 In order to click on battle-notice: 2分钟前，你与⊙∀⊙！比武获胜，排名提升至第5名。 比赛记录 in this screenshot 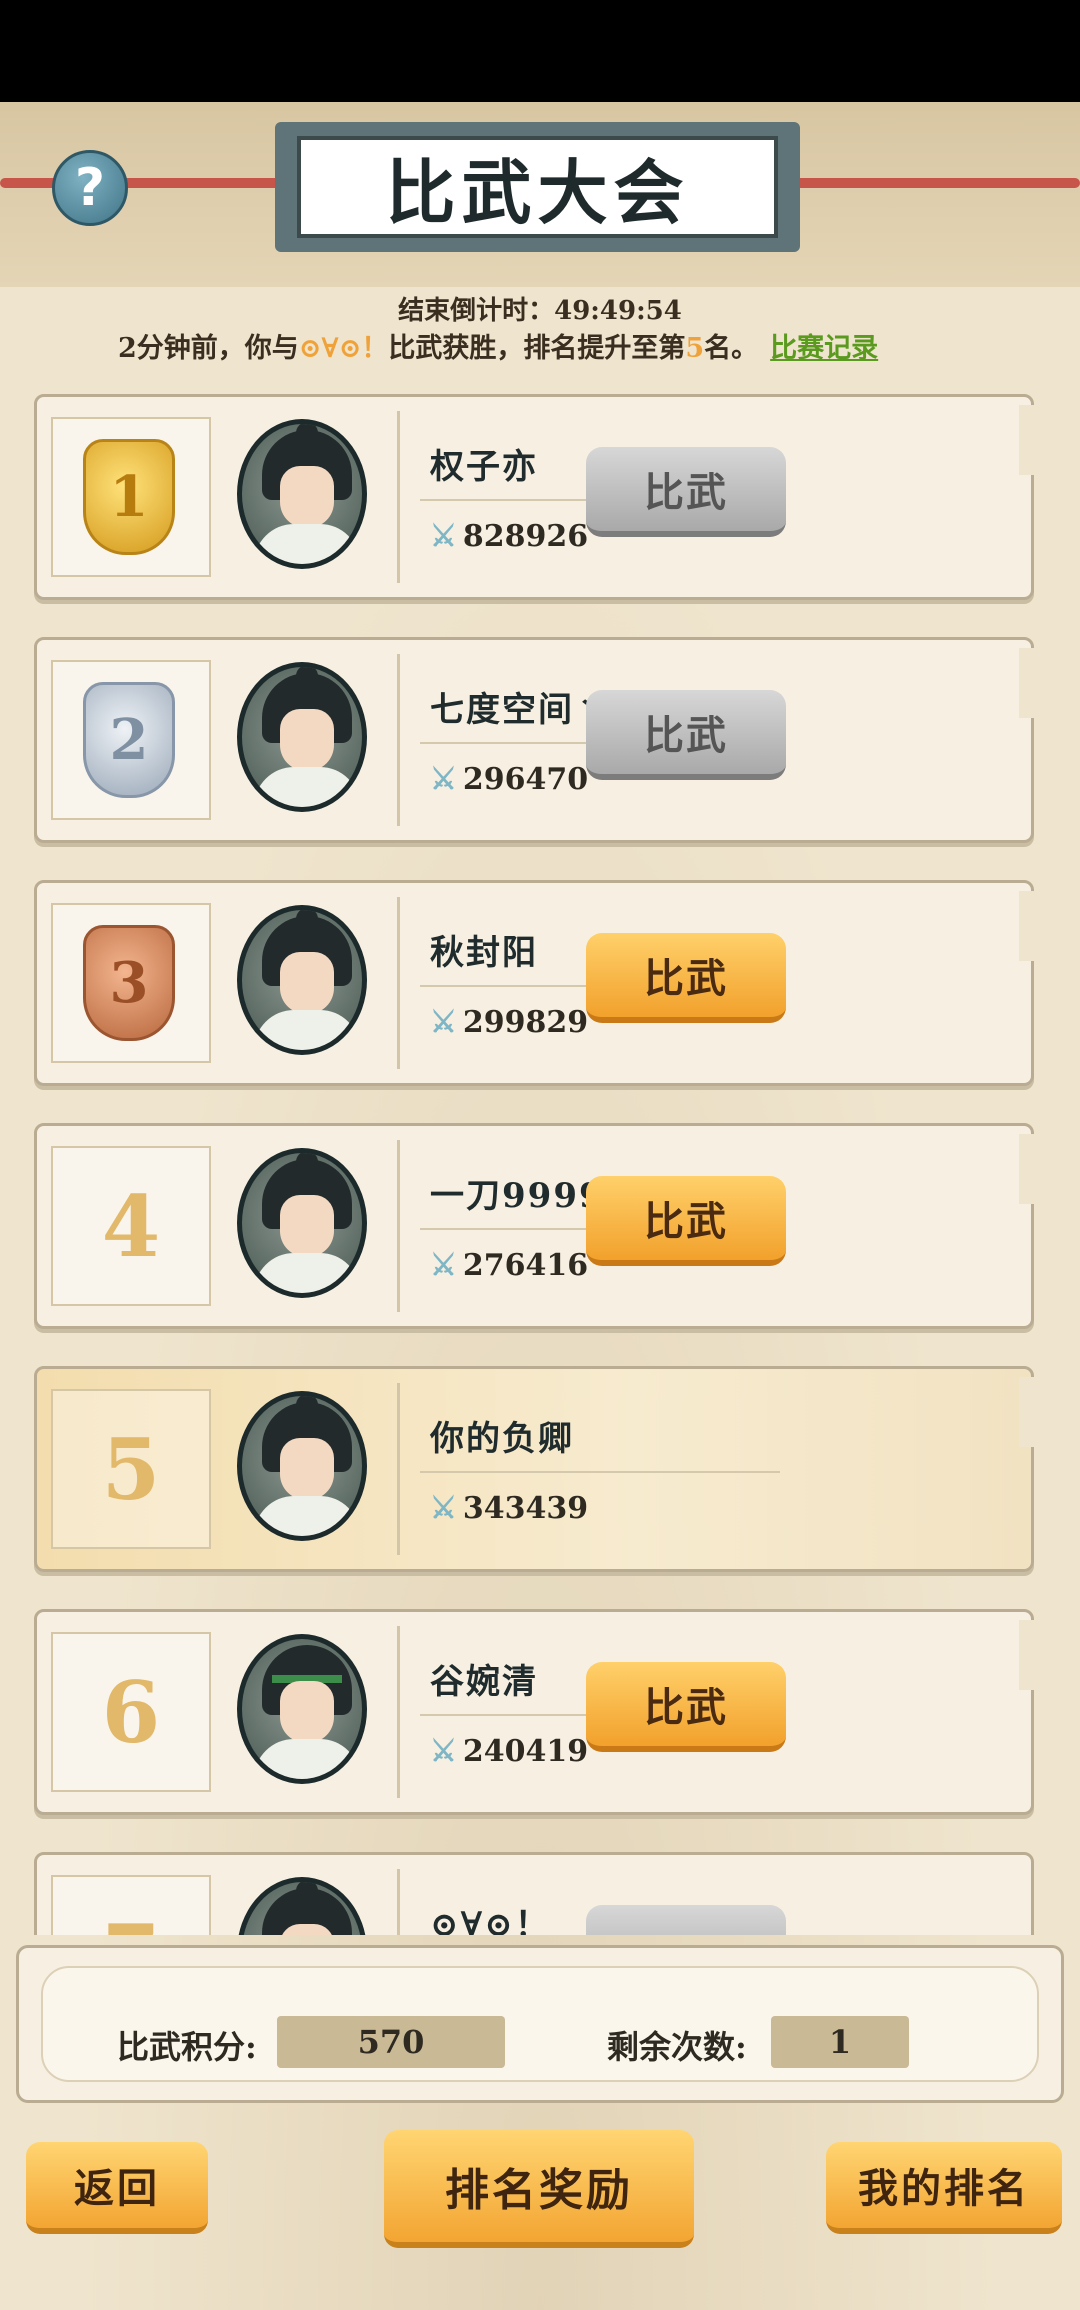, I will do `click(568, 345)`.